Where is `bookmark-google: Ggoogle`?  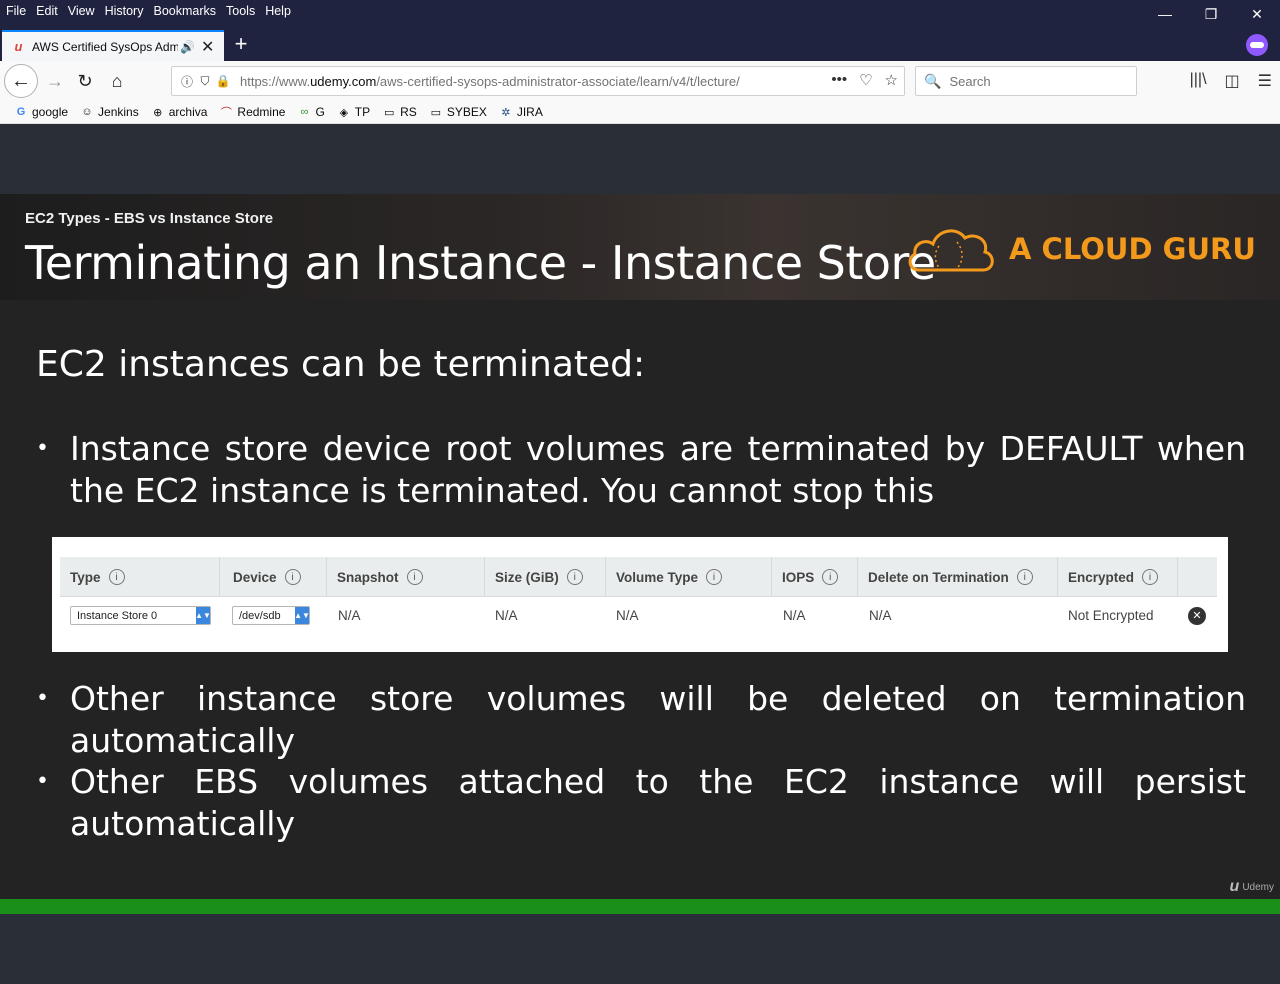
bookmark-google: Ggoogle is located at coordinates (41, 112).